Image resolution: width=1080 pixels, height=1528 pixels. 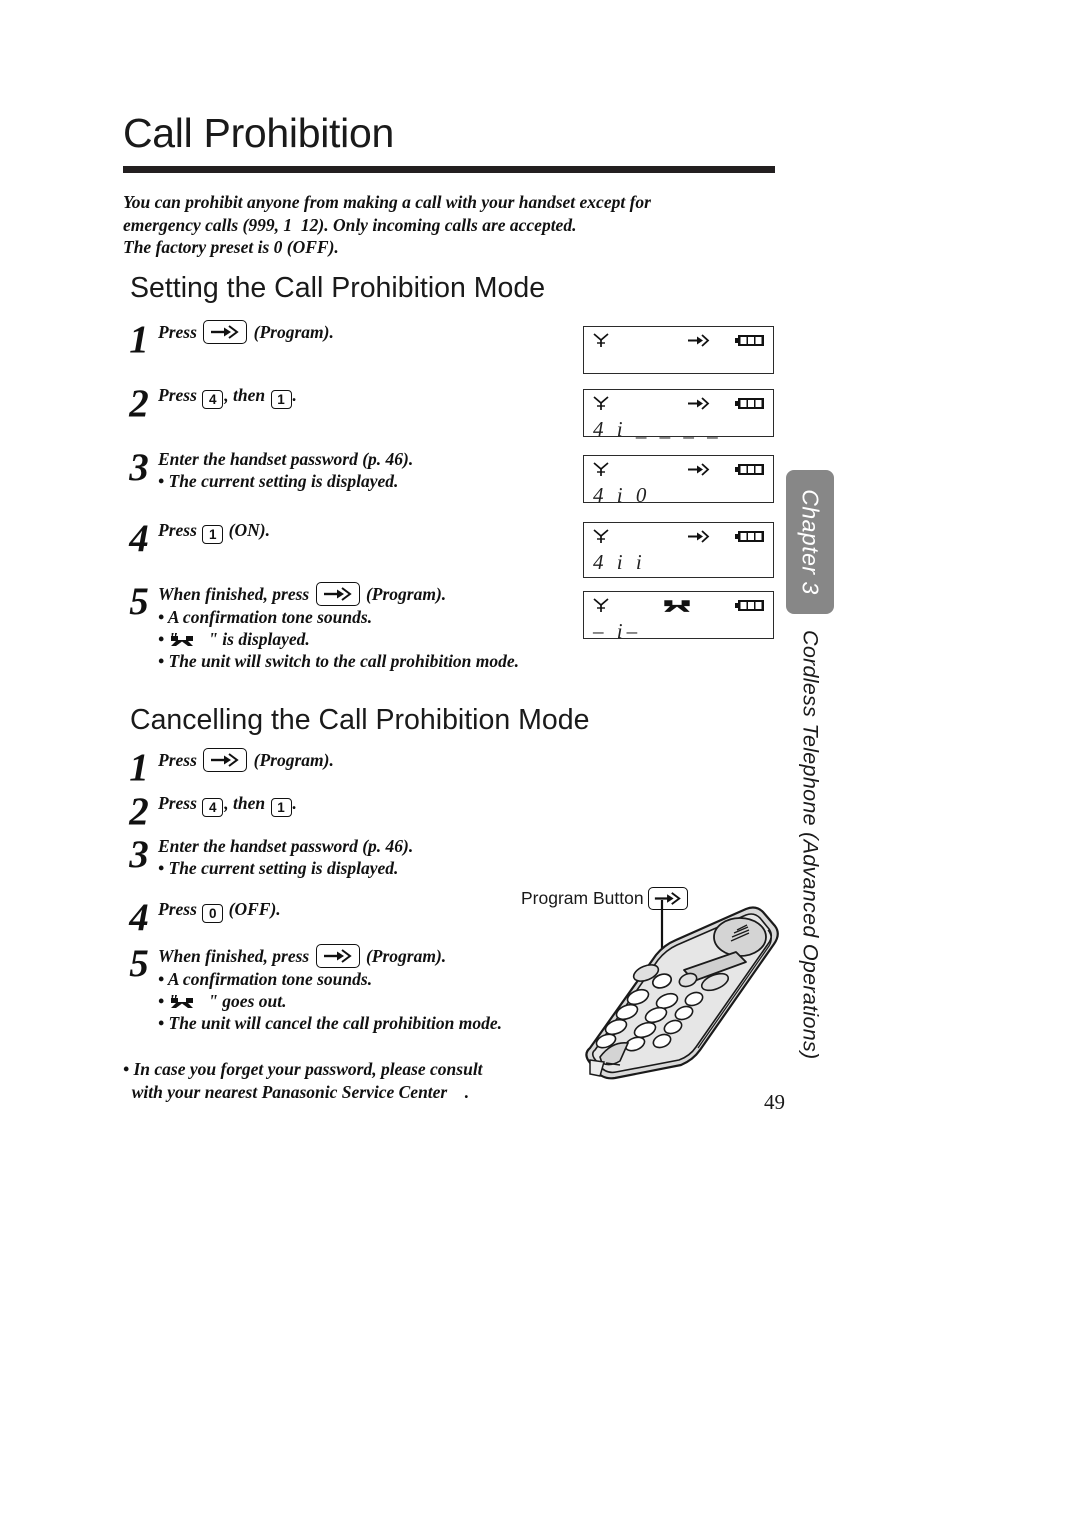 I want to click on lcd-text: – i–, so click(x=617, y=631).